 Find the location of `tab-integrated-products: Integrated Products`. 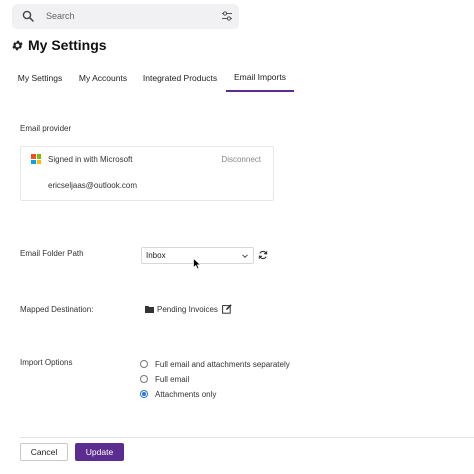

tab-integrated-products: Integrated Products is located at coordinates (180, 78).